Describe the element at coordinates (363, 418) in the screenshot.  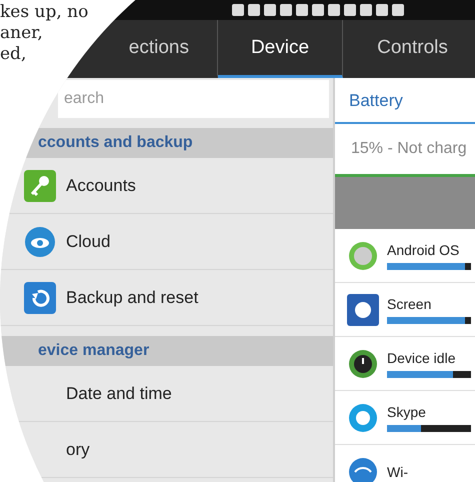
I see `skype-icon` at that location.